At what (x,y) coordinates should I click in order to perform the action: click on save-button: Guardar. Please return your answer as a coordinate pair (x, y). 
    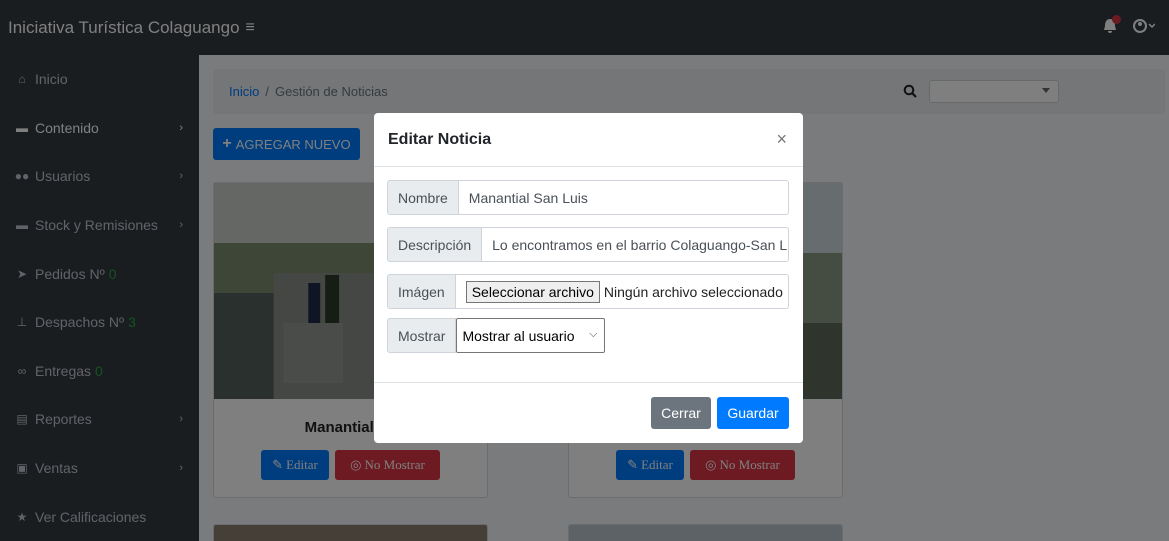
    Looking at the image, I should click on (753, 413).